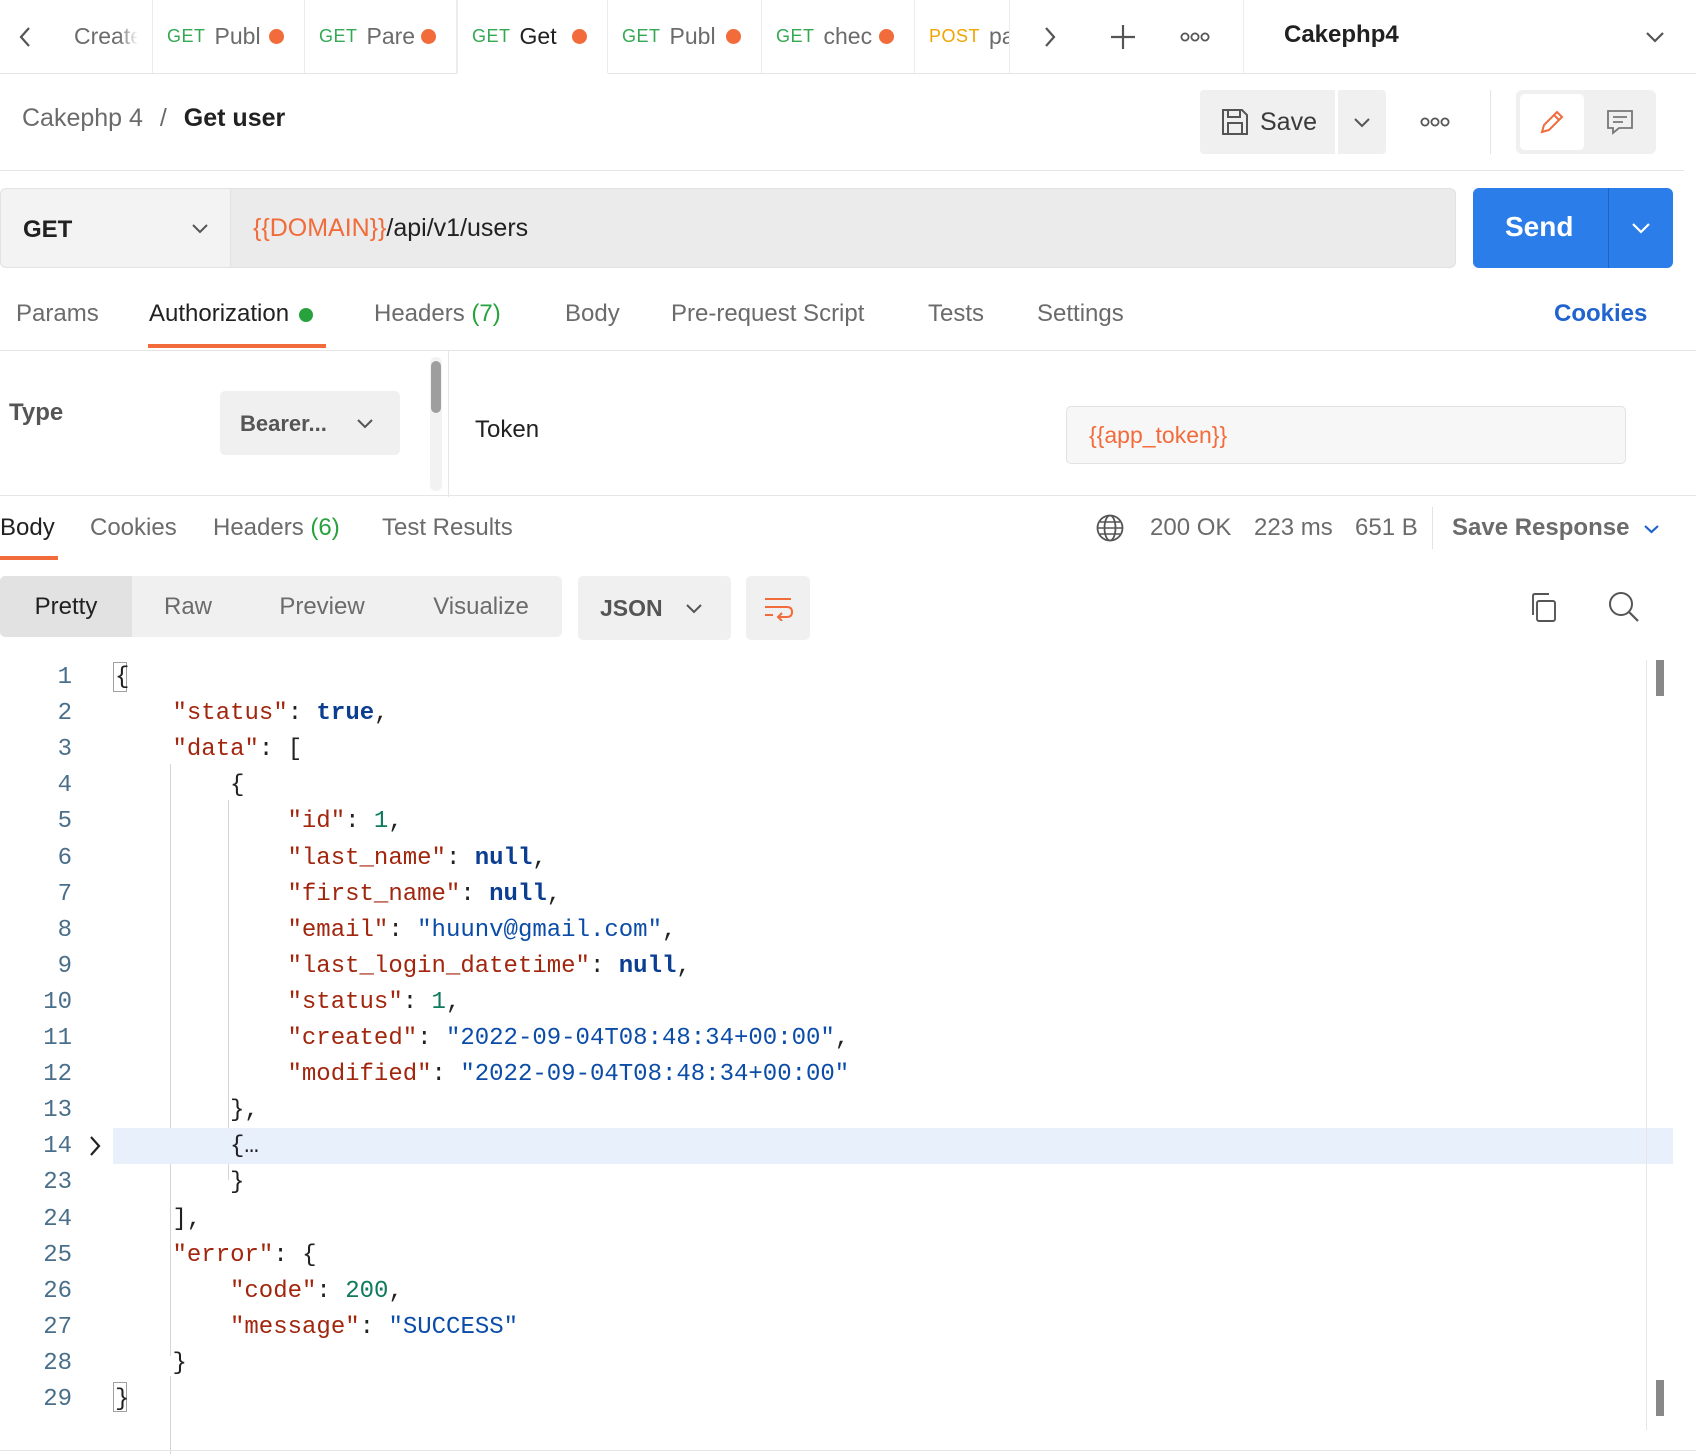  Describe the element at coordinates (481, 606) in the screenshot. I see `view-visualize: Visualize` at that location.